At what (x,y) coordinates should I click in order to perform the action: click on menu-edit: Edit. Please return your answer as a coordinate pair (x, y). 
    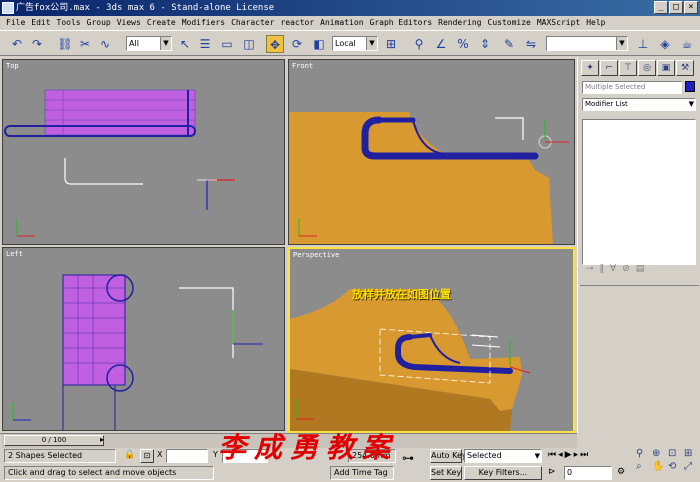
    Looking at the image, I should click on (40, 23).